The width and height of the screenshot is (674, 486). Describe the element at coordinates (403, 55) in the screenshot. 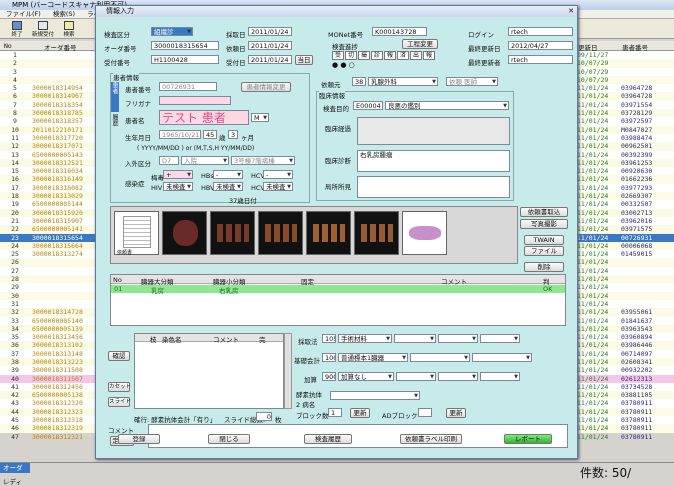

I see `process-step: 済` at that location.